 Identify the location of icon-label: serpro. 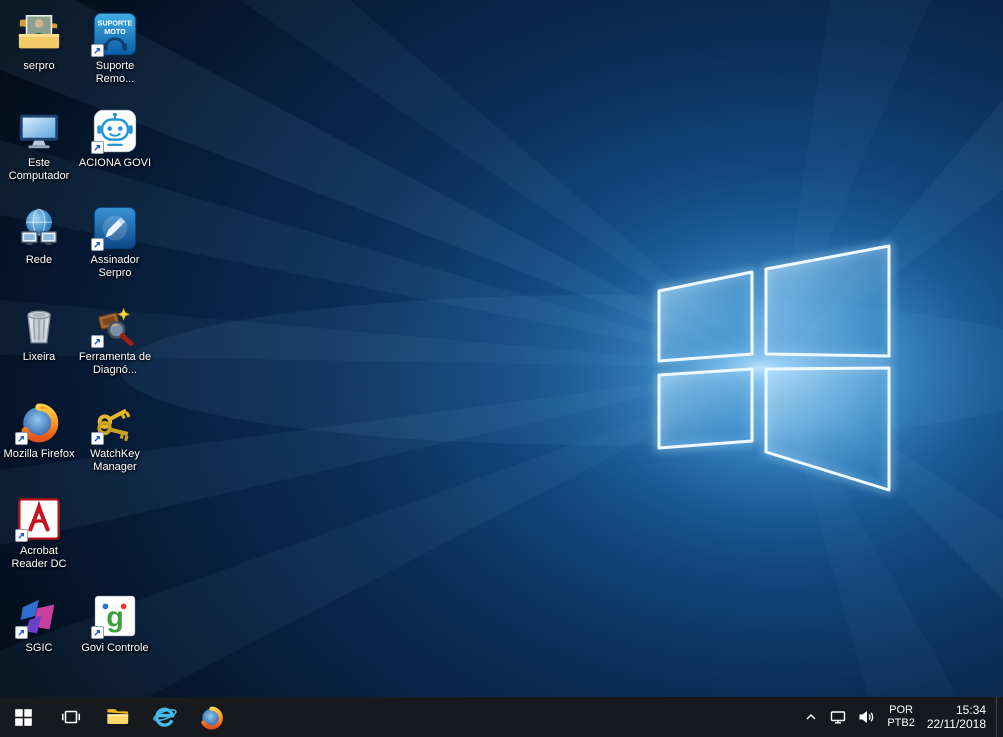
(39, 66).